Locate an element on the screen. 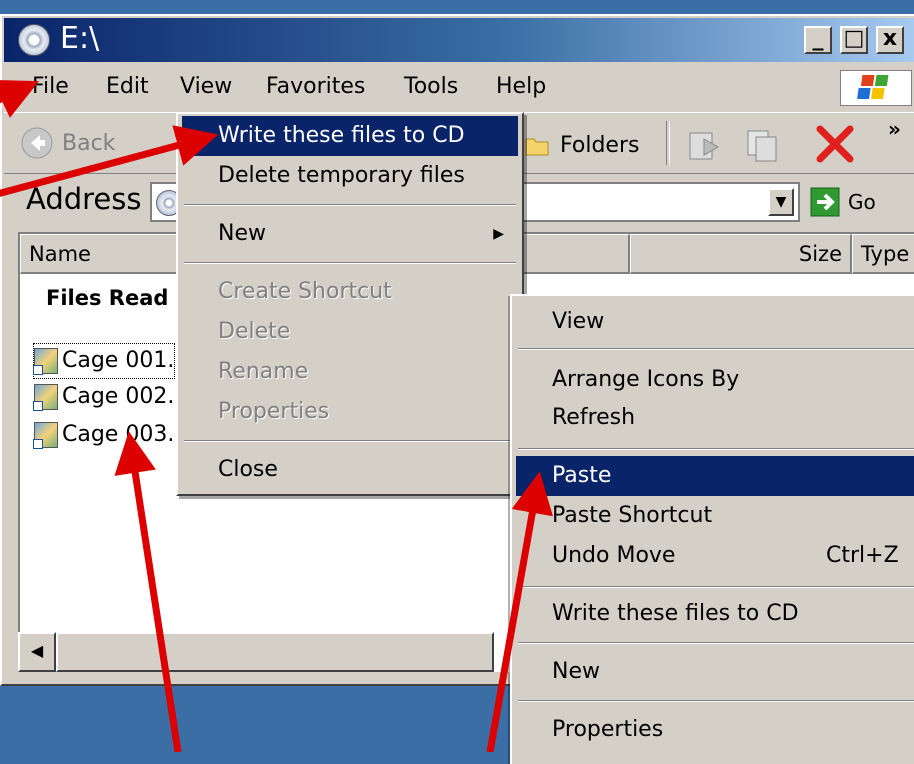 Image resolution: width=914 pixels, height=764 pixels. file-menu-delete-temporary: Delete temporary files is located at coordinates (350, 176).